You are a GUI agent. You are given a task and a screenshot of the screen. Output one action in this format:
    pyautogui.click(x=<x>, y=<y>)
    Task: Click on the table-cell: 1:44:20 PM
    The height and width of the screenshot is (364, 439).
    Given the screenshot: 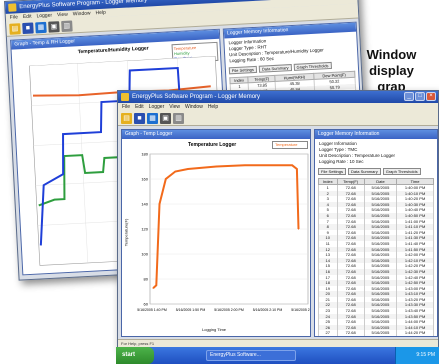 What is the action you would take?
    pyautogui.click(x=415, y=333)
    